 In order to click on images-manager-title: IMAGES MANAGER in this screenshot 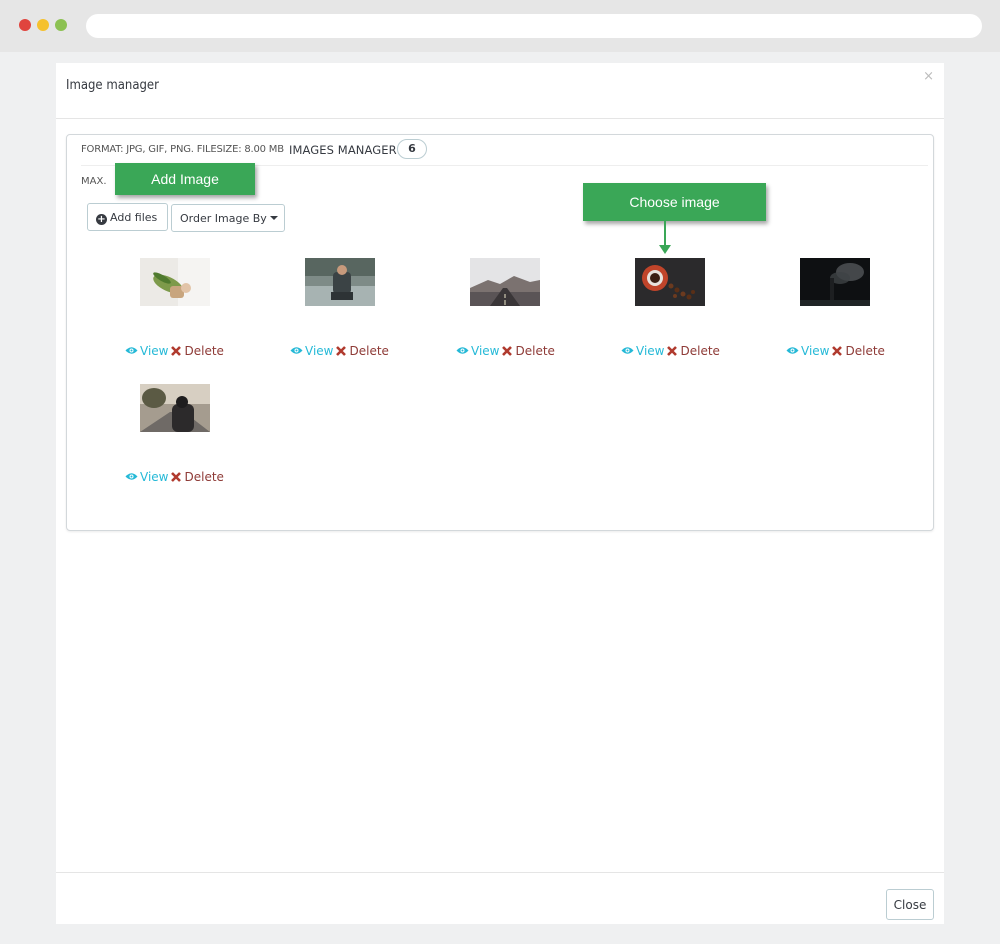, I will do `click(343, 150)`.